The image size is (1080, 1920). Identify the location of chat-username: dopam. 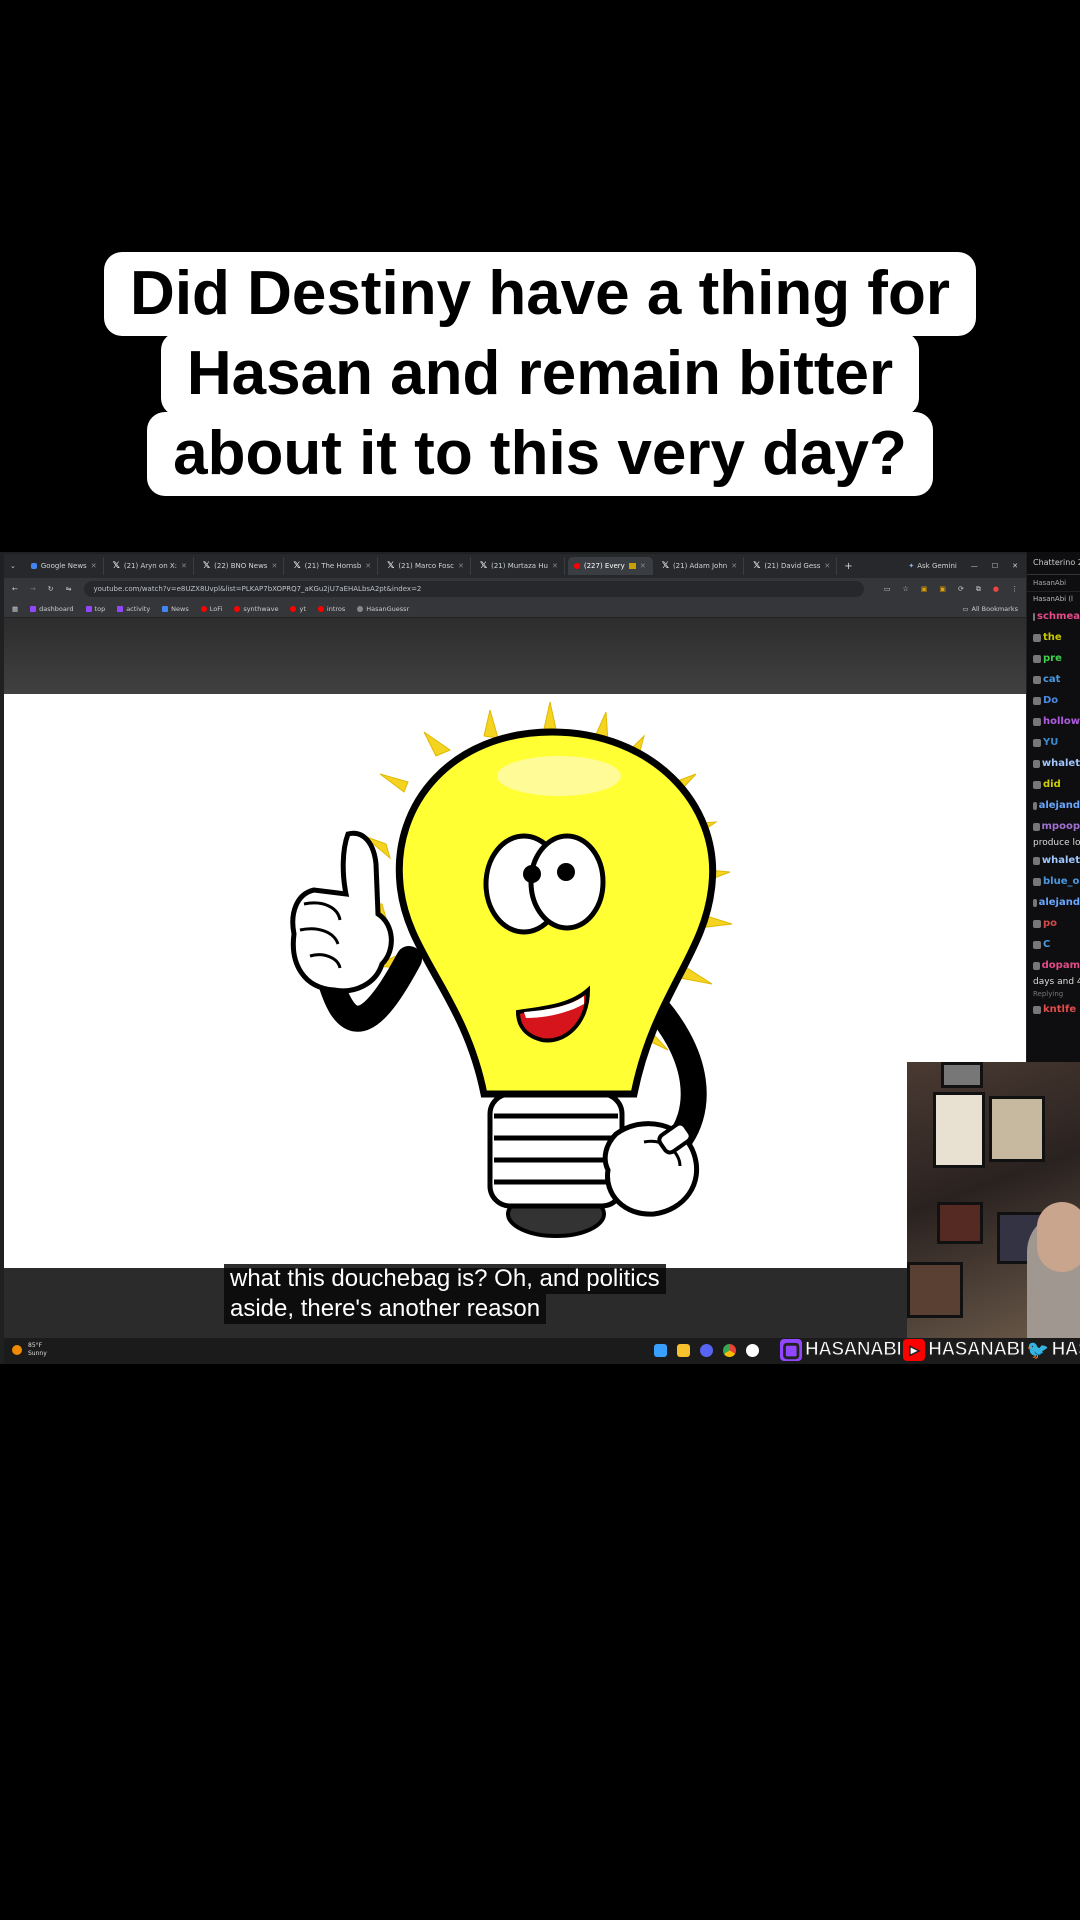
(1061, 965).